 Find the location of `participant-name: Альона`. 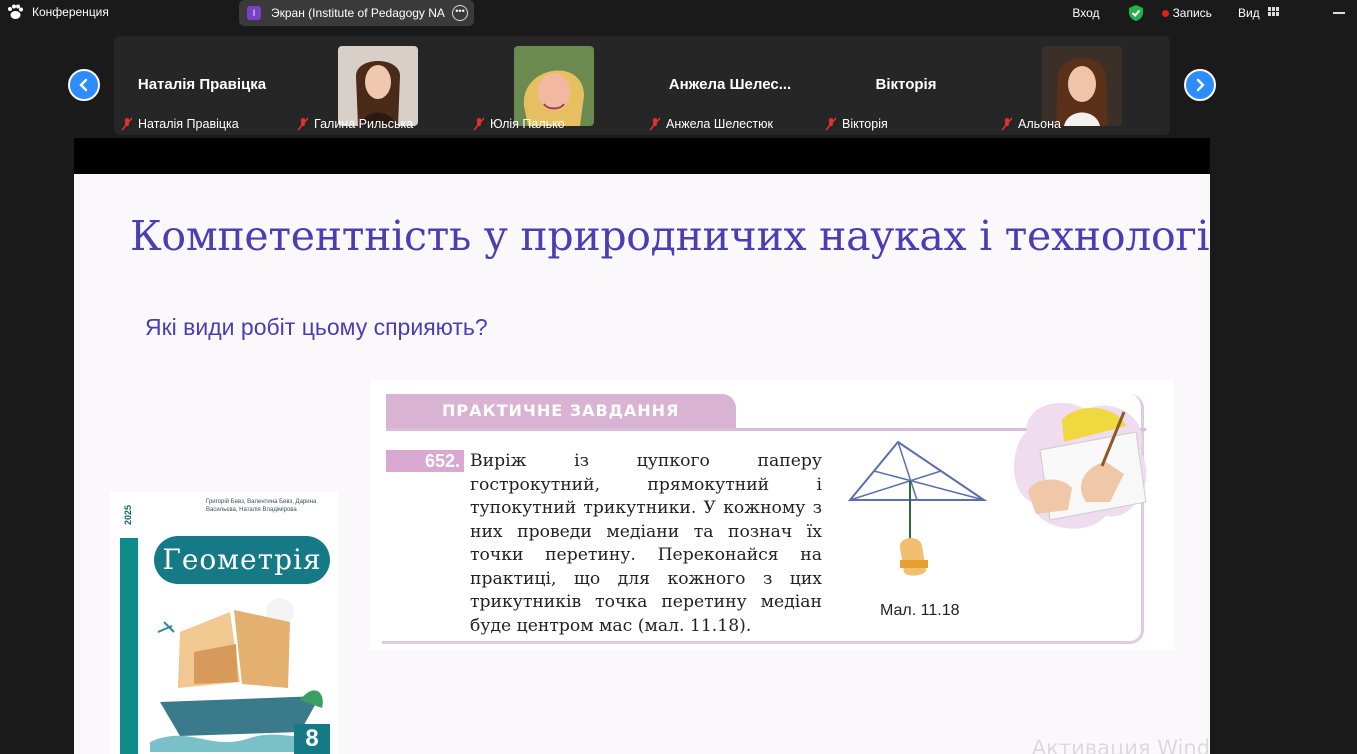

participant-name: Альона is located at coordinates (1039, 124).